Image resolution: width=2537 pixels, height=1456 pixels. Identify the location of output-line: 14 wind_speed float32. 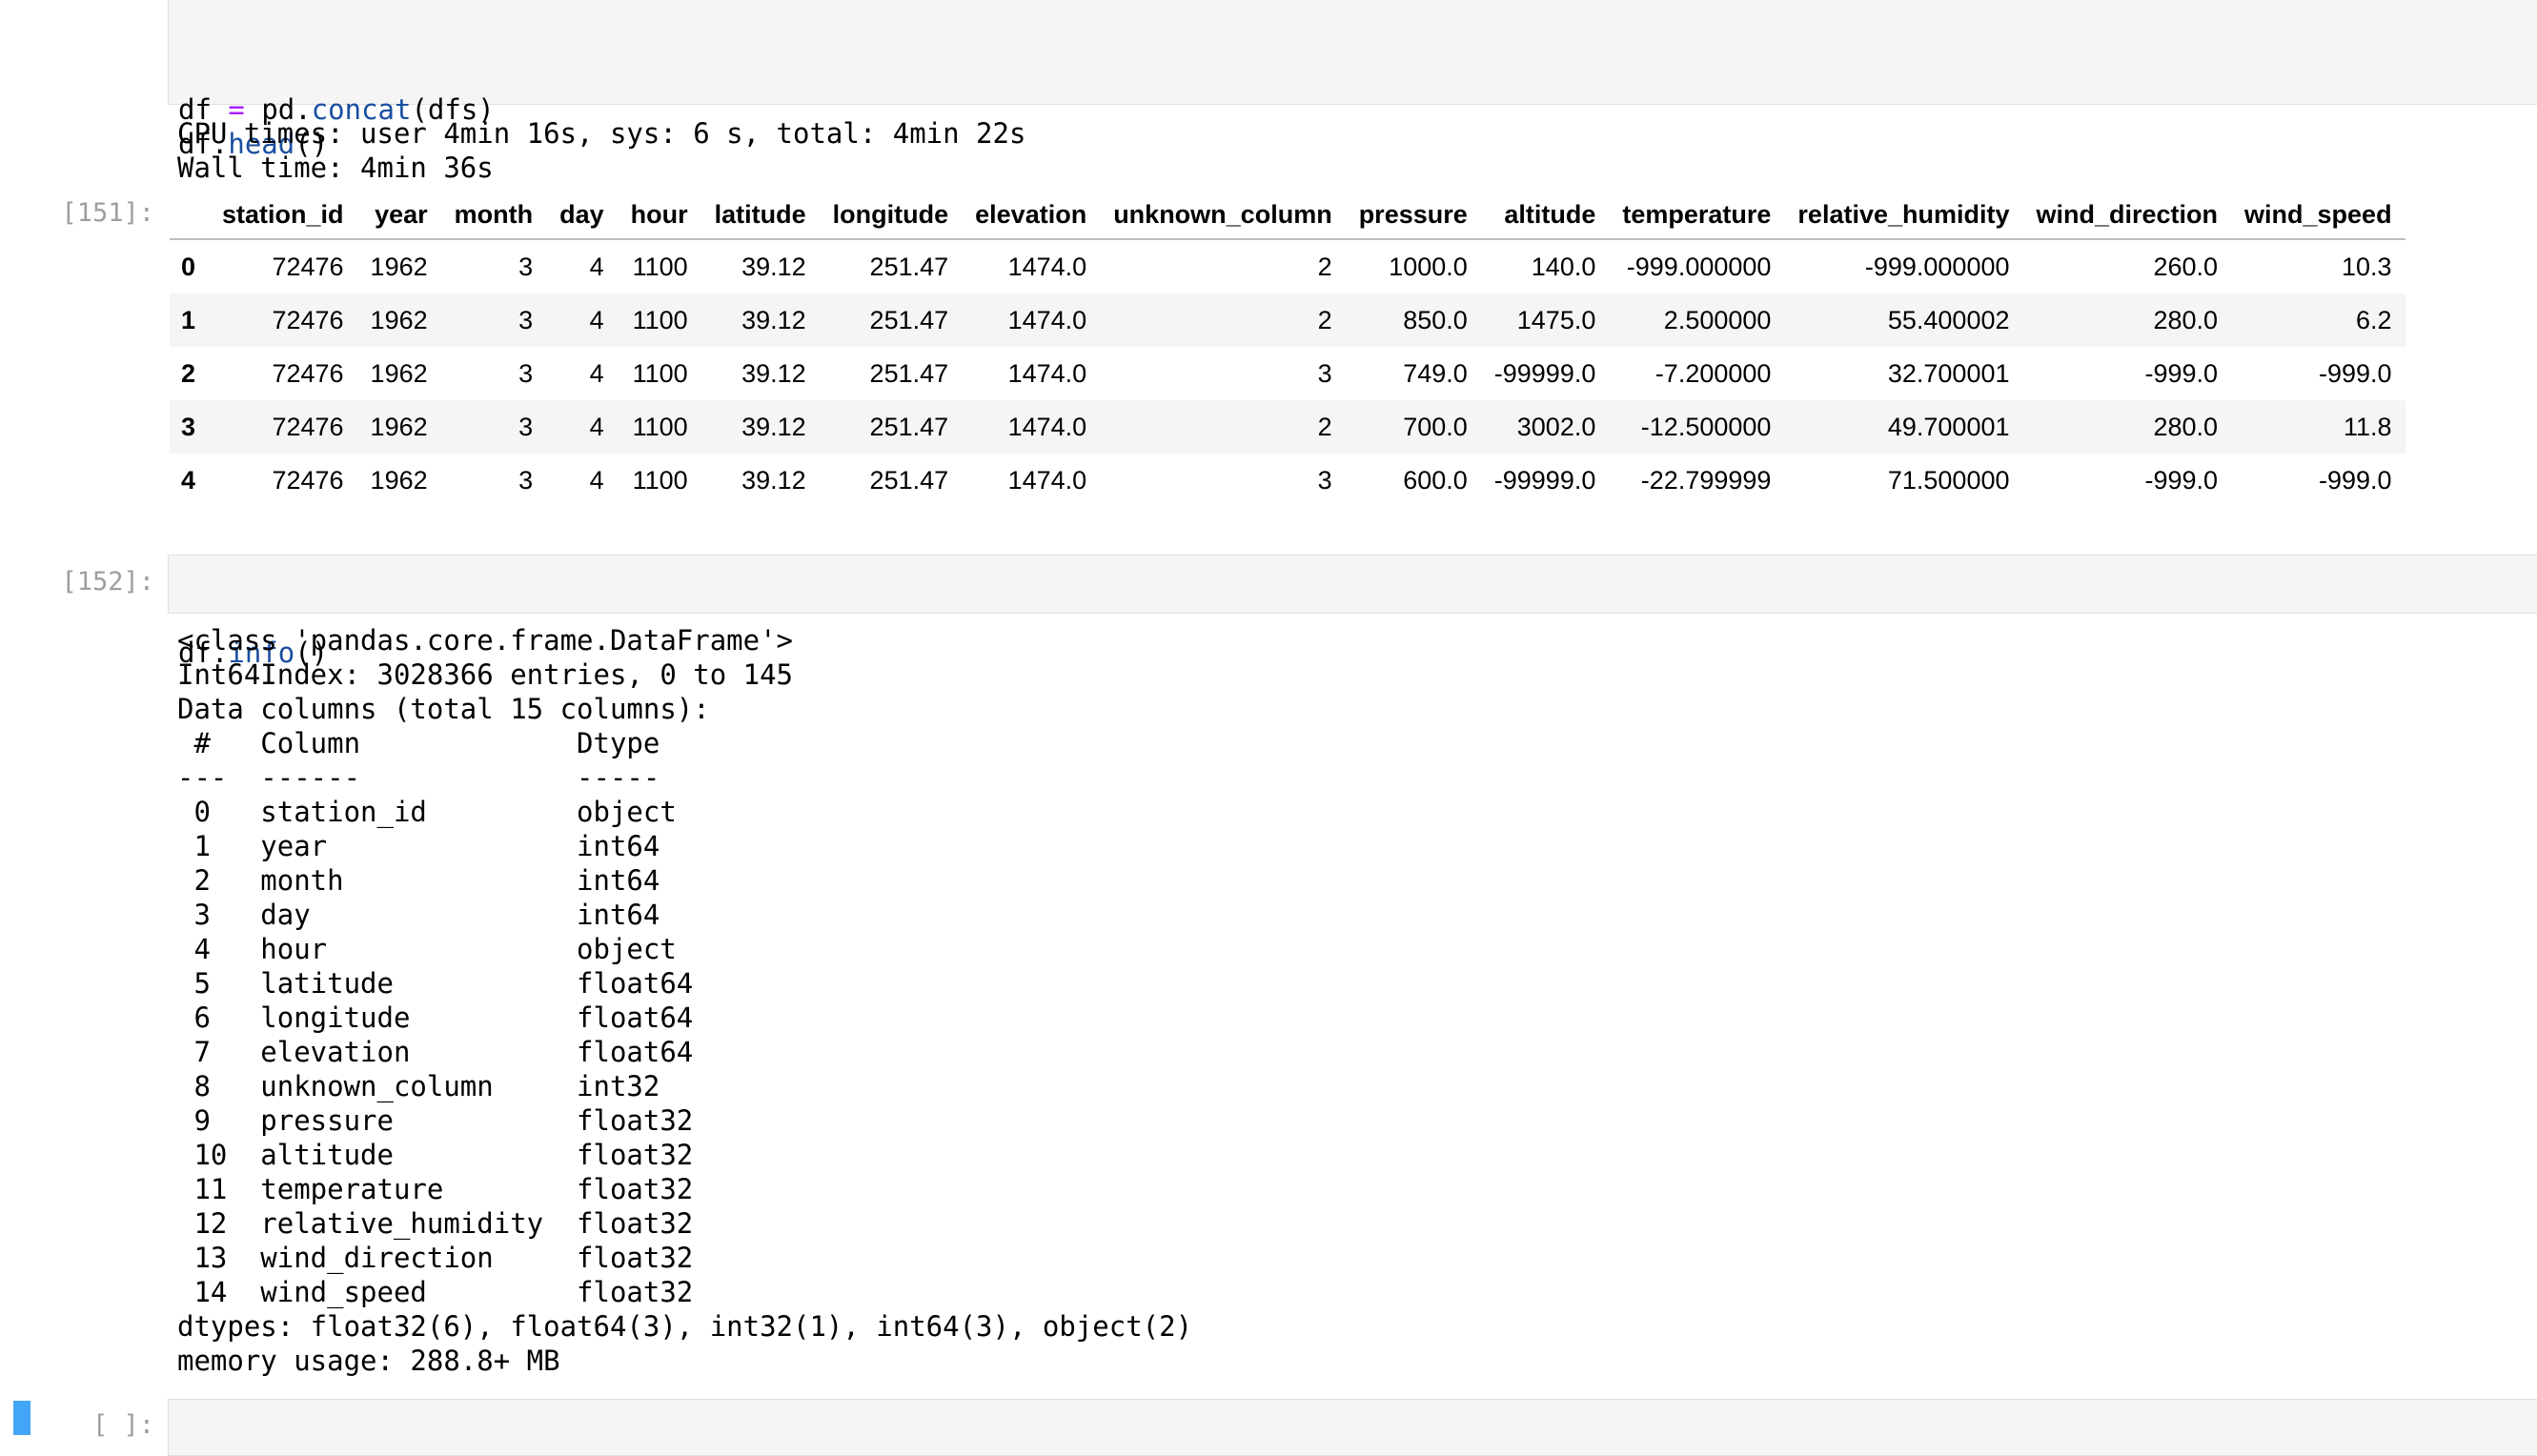
(436, 1292).